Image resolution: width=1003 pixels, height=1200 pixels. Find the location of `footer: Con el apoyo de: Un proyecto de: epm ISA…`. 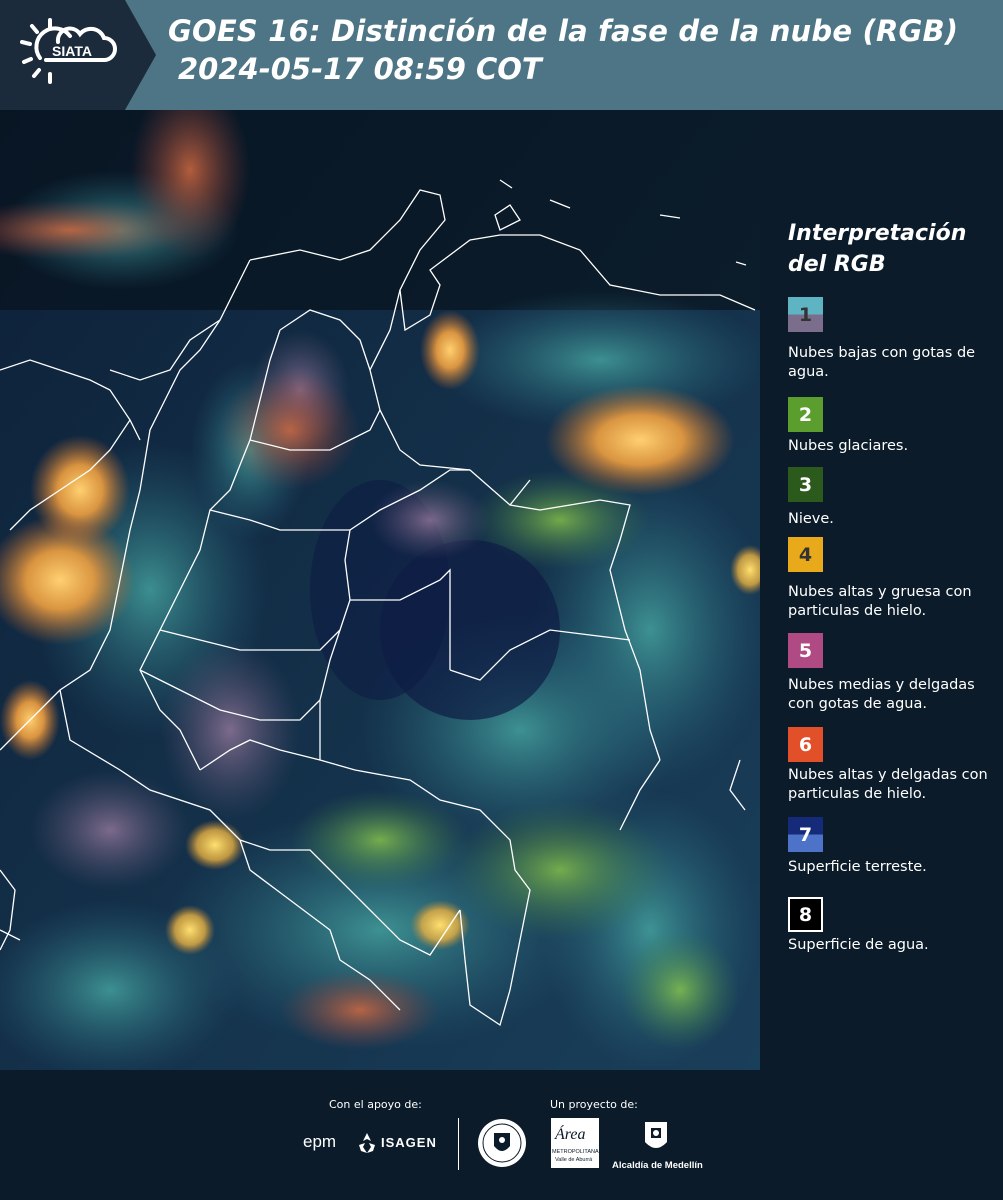

footer: Con el apoyo de: Un proyecto de: epm ISA… is located at coordinates (501, 1135).